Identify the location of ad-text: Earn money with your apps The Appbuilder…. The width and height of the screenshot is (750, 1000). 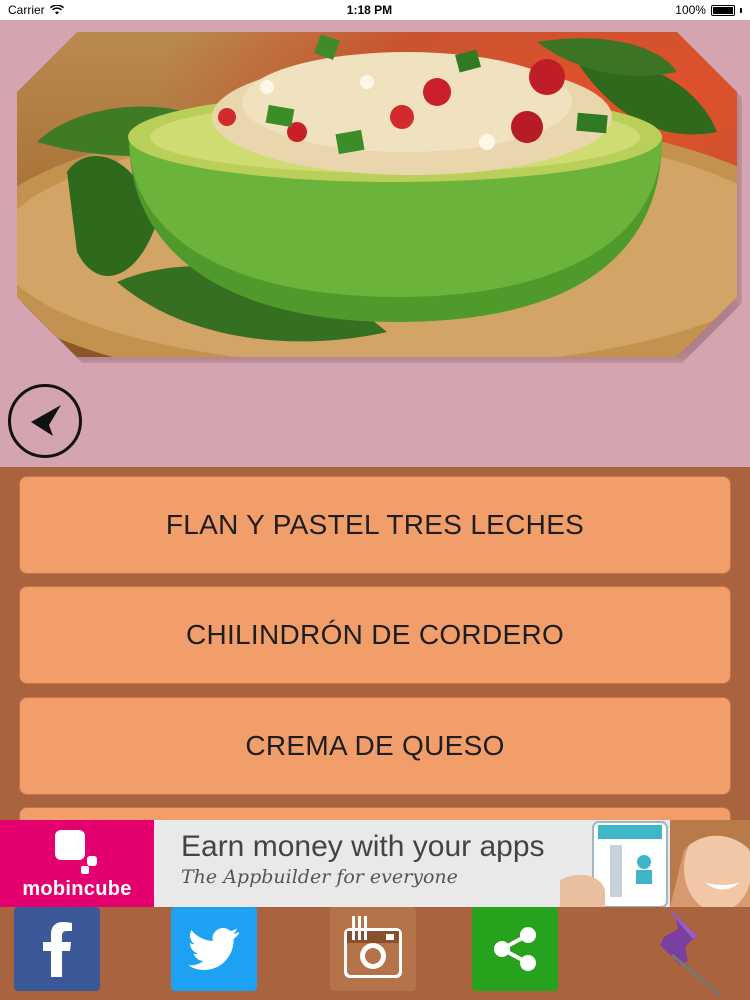
(363, 859).